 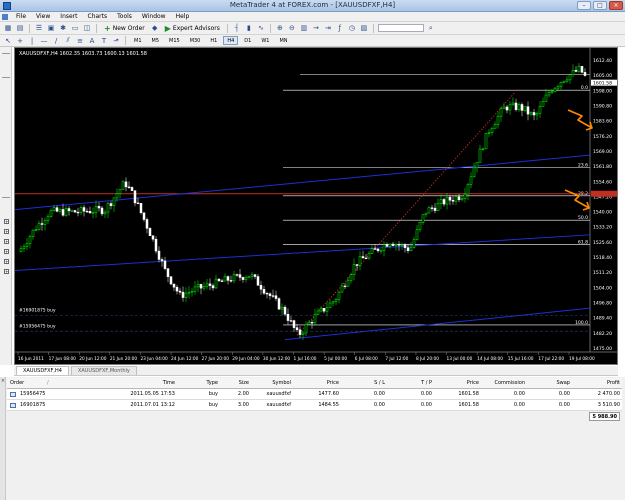 I want to click on indicators-icon: ƒ, so click(x=340, y=28).